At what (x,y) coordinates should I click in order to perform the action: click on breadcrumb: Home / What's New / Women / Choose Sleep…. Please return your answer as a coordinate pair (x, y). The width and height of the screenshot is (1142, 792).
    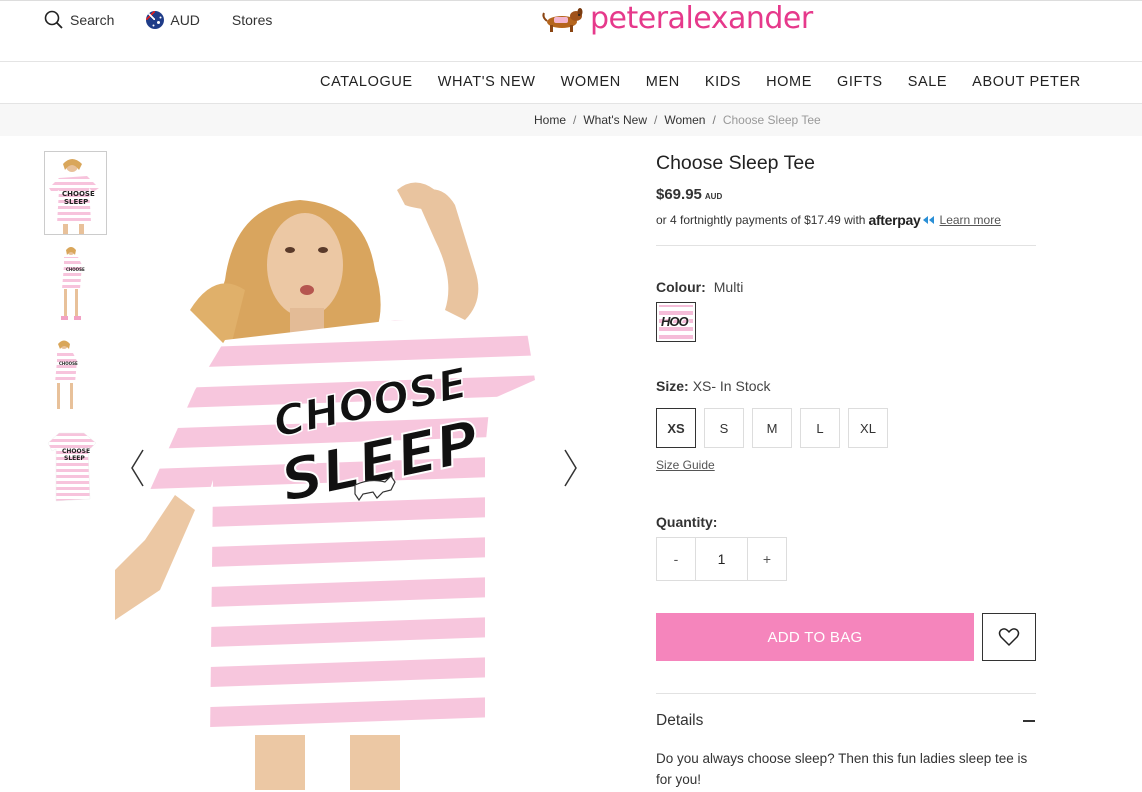
    Looking at the image, I should click on (677, 120).